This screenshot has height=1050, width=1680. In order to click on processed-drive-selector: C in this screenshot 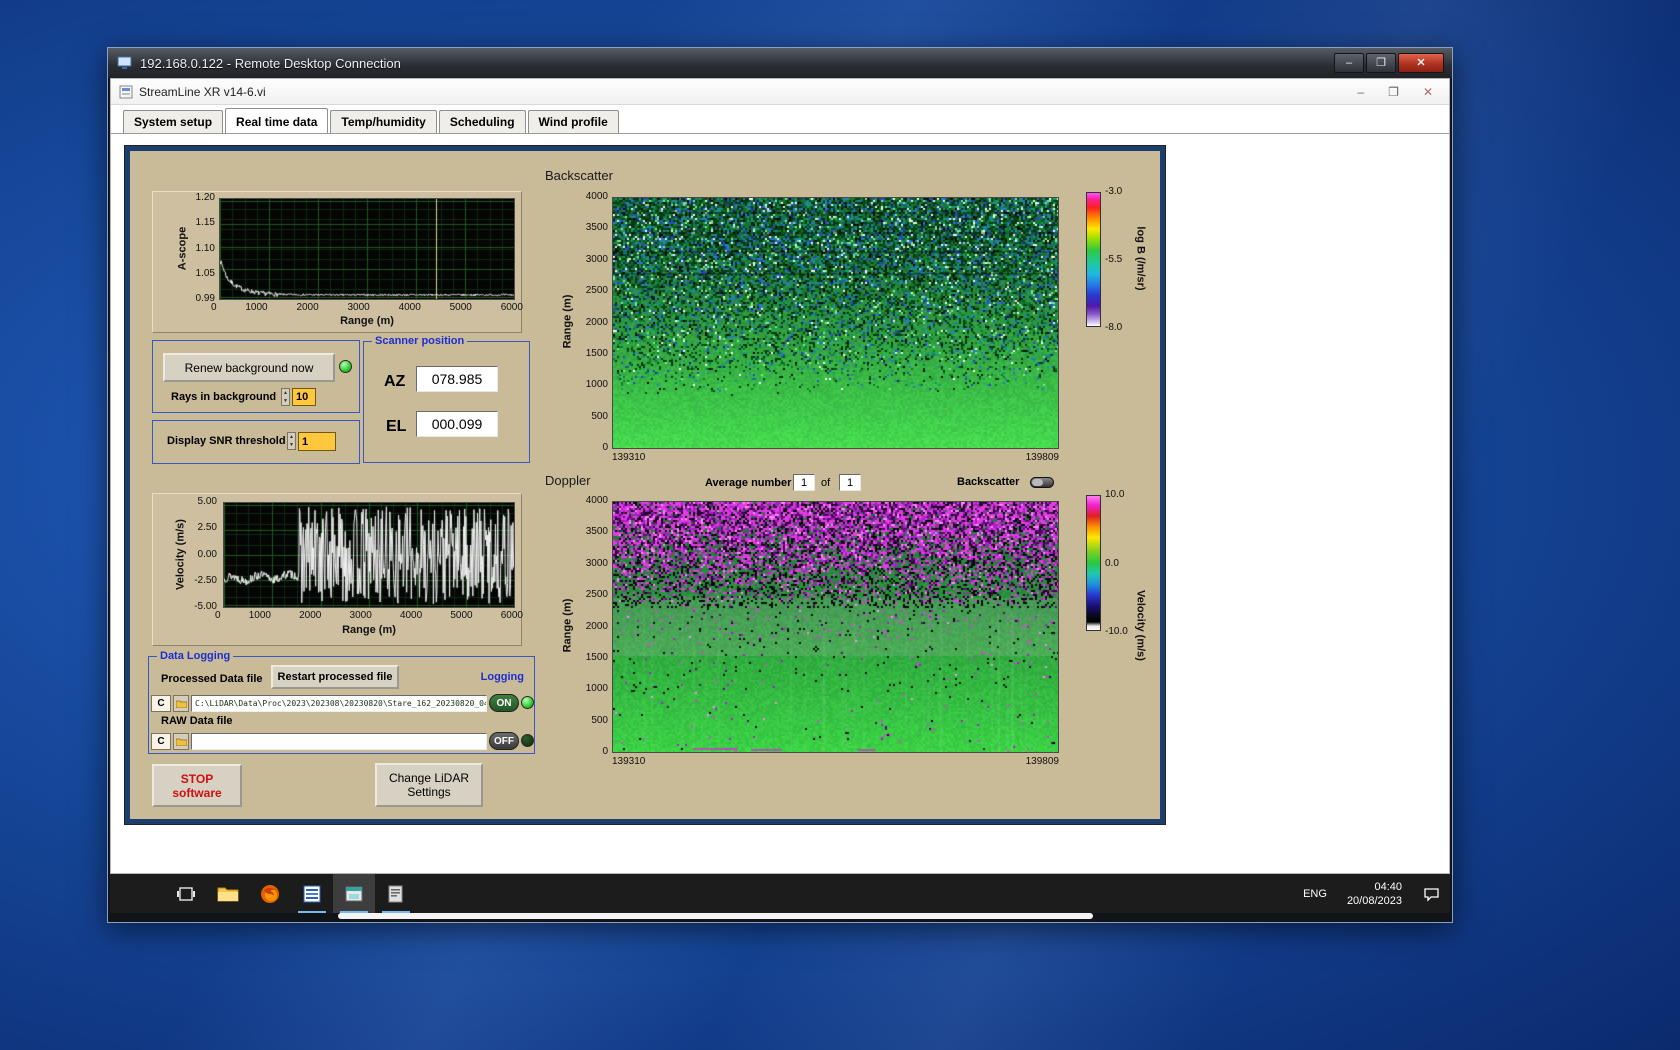, I will do `click(161, 703)`.